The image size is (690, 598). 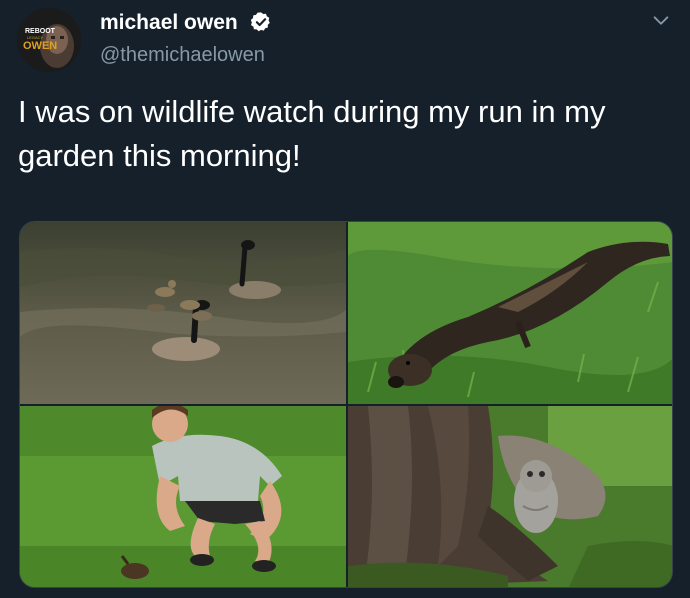 What do you see at coordinates (40, 31) in the screenshot?
I see `avatar-logo-top: REBOOT` at bounding box center [40, 31].